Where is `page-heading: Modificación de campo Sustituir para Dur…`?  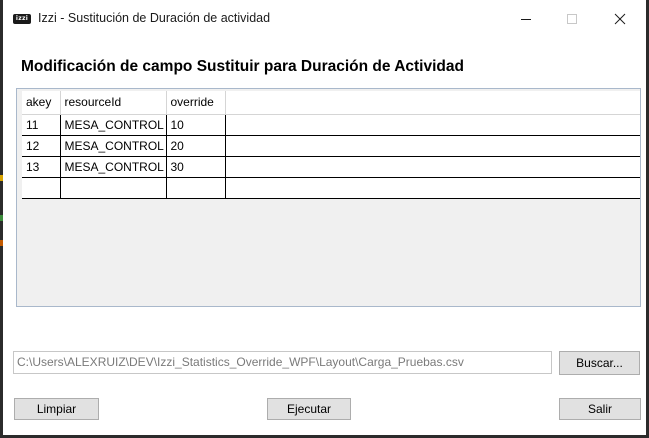
page-heading: Modificación de campo Sustituir para Dur… is located at coordinates (242, 66).